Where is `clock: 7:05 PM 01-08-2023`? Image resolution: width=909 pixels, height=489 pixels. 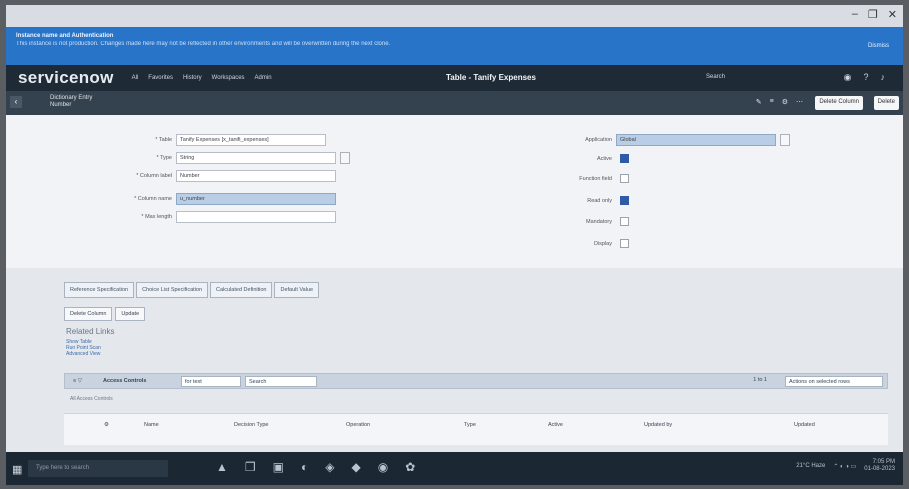
clock: 7:05 PM 01-08-2023 is located at coordinates (879, 466).